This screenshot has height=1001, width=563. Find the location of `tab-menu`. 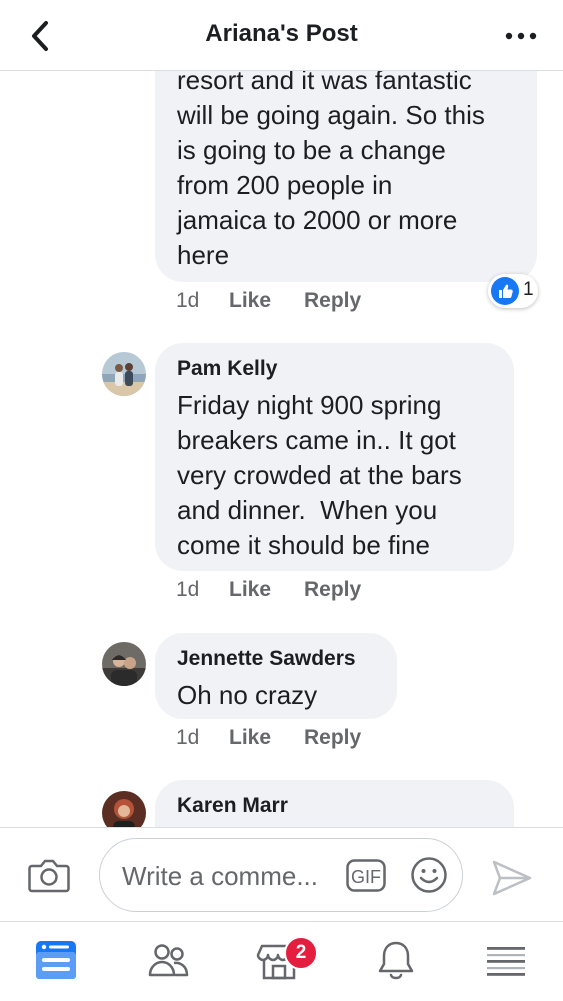

tab-menu is located at coordinates (508, 961).